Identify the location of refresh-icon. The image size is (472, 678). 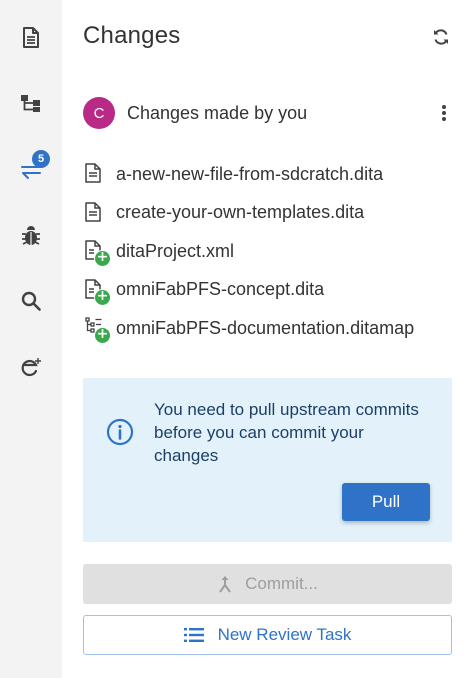
(441, 37).